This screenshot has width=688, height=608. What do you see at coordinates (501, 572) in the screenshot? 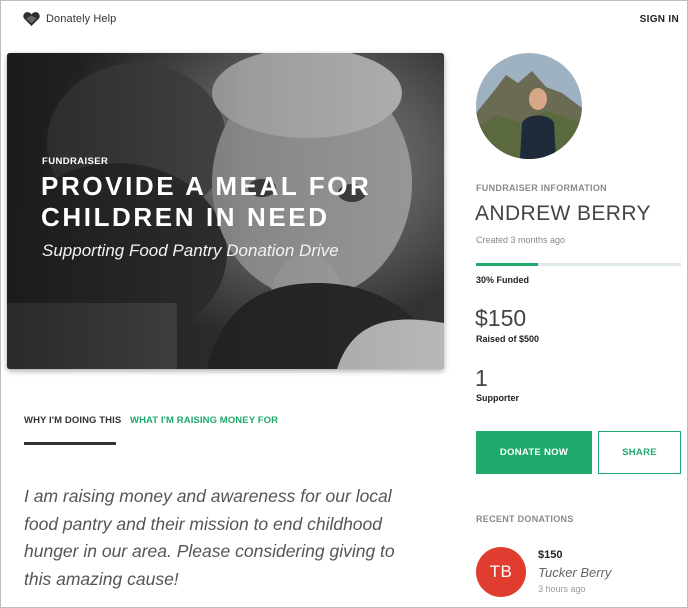
I see `donor-avatar: TB` at bounding box center [501, 572].